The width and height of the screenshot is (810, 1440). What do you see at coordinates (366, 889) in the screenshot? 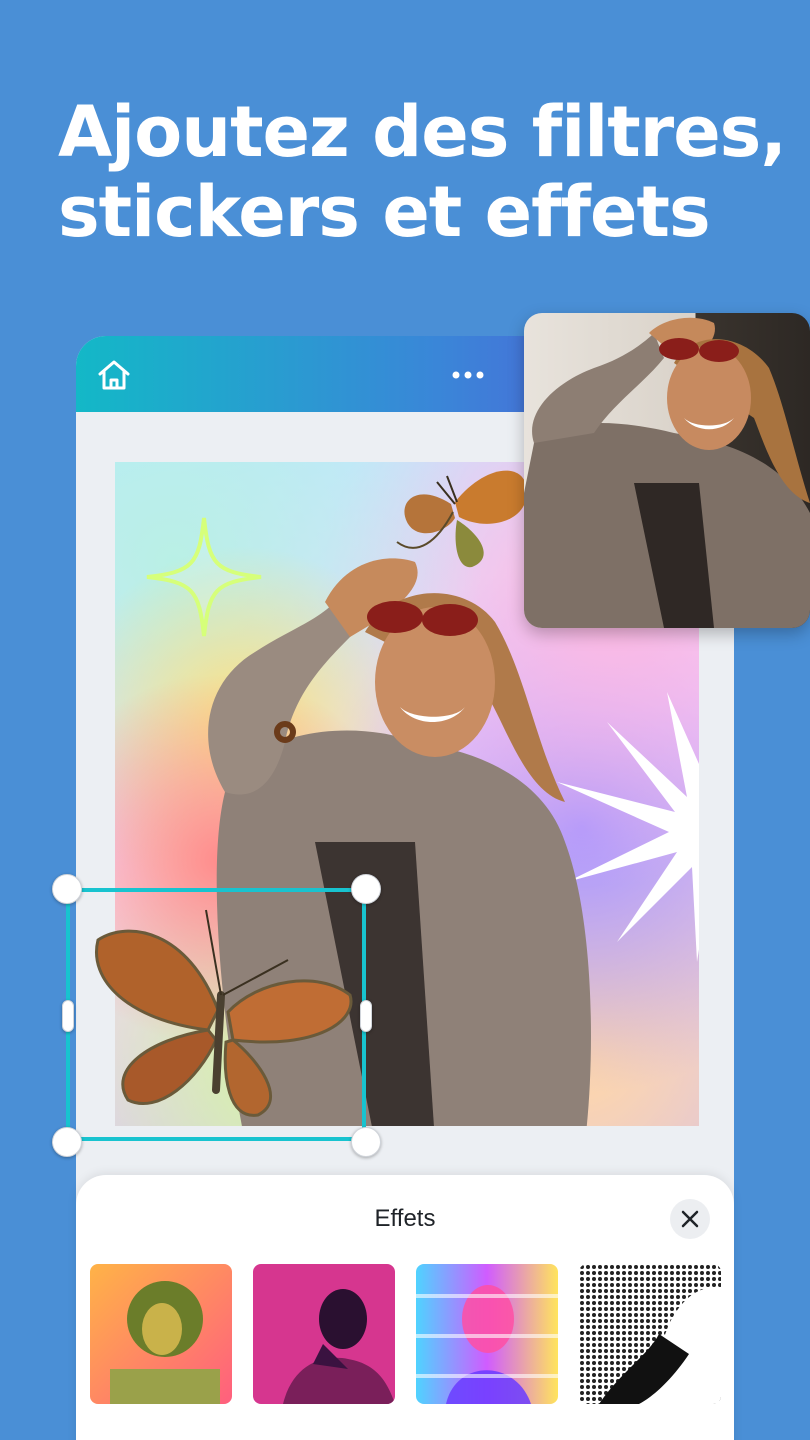
I see `resize-handle-top-right` at bounding box center [366, 889].